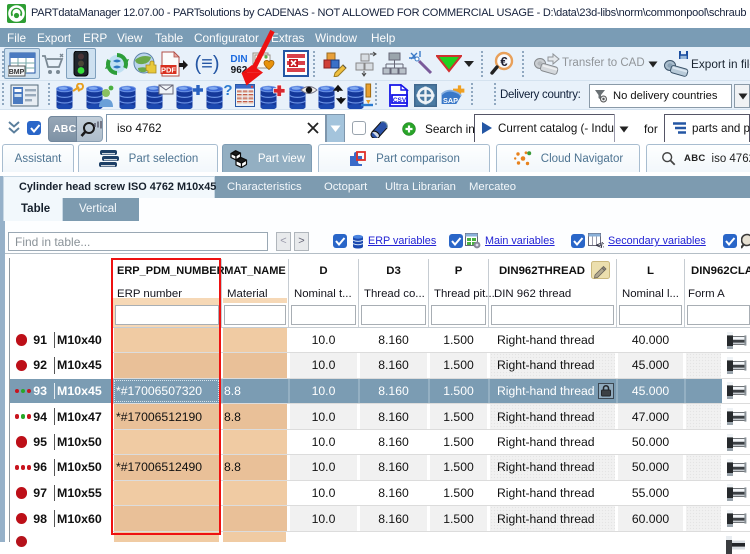 This screenshot has width=750, height=554. What do you see at coordinates (239, 70) in the screenshot?
I see `svg-text: 962` at bounding box center [239, 70].